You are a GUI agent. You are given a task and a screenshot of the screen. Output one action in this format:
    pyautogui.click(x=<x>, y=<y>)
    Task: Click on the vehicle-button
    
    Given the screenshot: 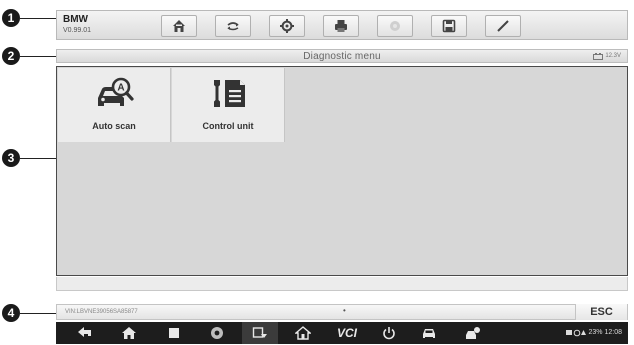 What is the action you would take?
    pyautogui.click(x=429, y=333)
    